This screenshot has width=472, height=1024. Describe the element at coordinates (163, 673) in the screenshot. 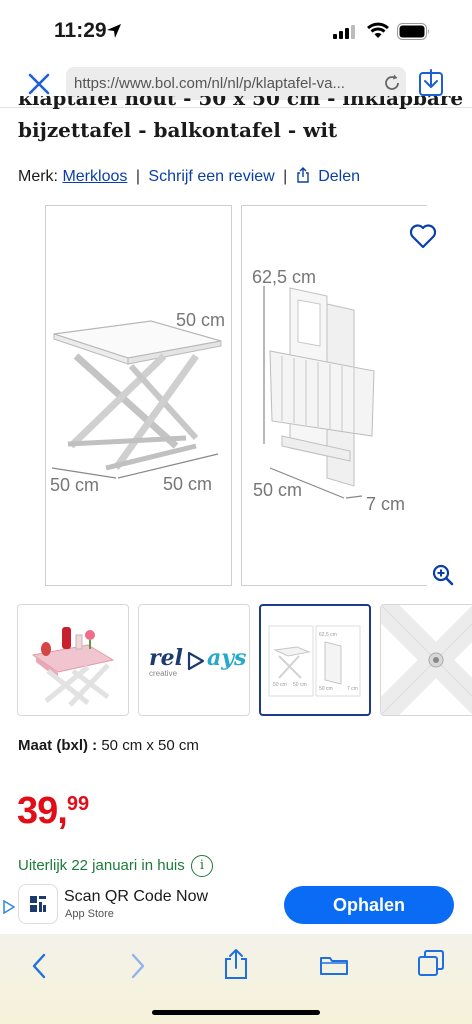

I see `logo-subtext: creative` at that location.